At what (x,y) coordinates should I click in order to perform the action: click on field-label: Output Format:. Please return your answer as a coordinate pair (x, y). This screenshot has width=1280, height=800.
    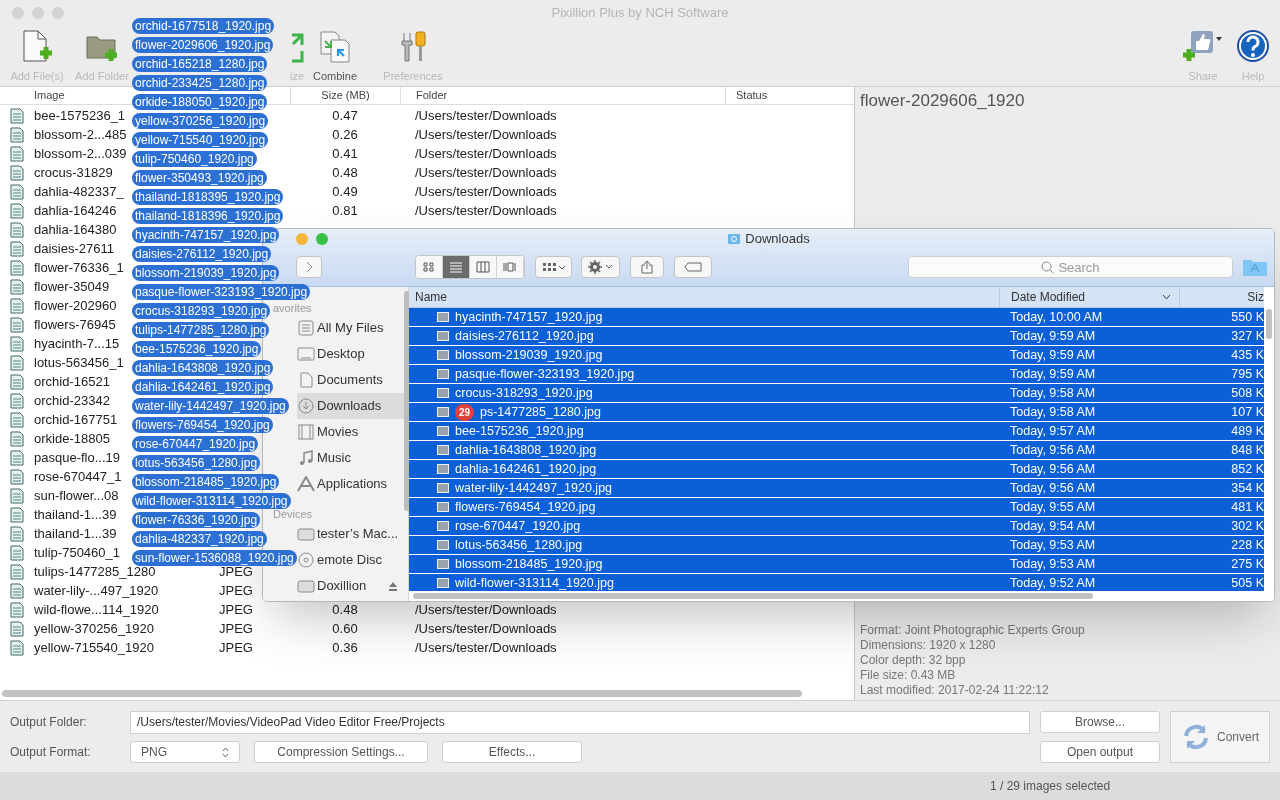
    Looking at the image, I should click on (51, 752).